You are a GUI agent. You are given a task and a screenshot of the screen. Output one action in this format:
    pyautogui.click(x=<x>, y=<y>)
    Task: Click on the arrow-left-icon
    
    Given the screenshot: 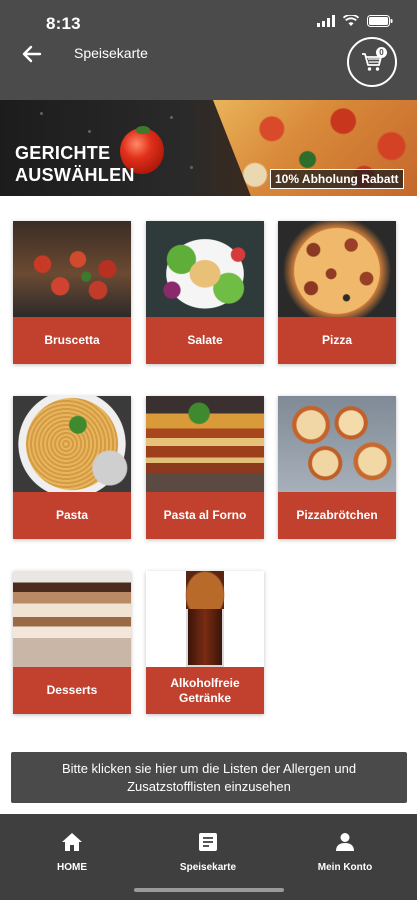 What is the action you would take?
    pyautogui.click(x=32, y=54)
    